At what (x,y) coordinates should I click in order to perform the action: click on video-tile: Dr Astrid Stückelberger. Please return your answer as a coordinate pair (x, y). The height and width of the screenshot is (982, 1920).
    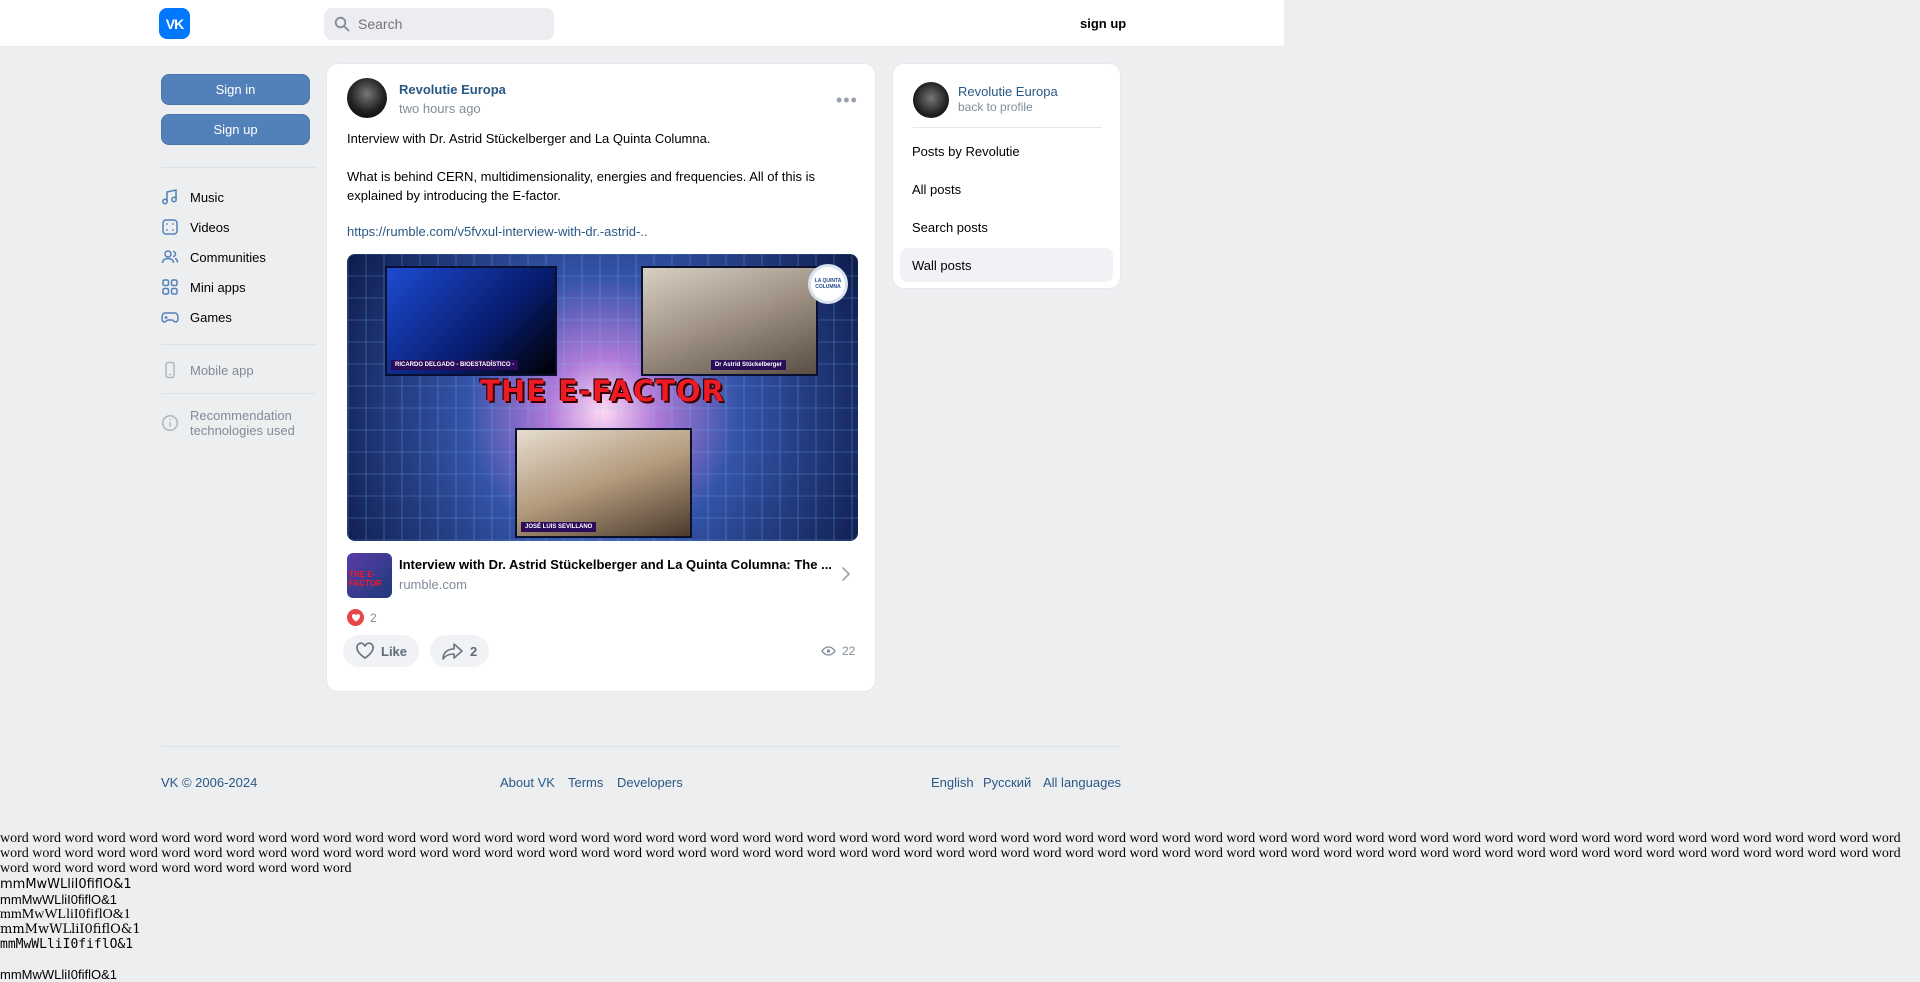
    Looking at the image, I should click on (729, 321).